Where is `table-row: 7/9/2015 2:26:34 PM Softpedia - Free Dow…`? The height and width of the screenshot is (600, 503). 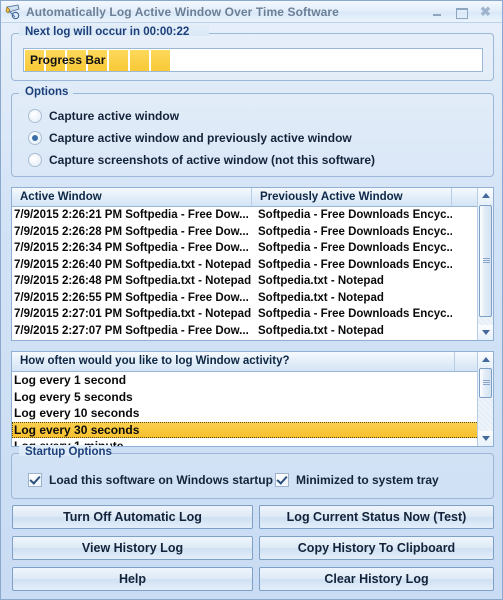 table-row: 7/9/2015 2:26:34 PM Softpedia - Free Dow… is located at coordinates (252, 248).